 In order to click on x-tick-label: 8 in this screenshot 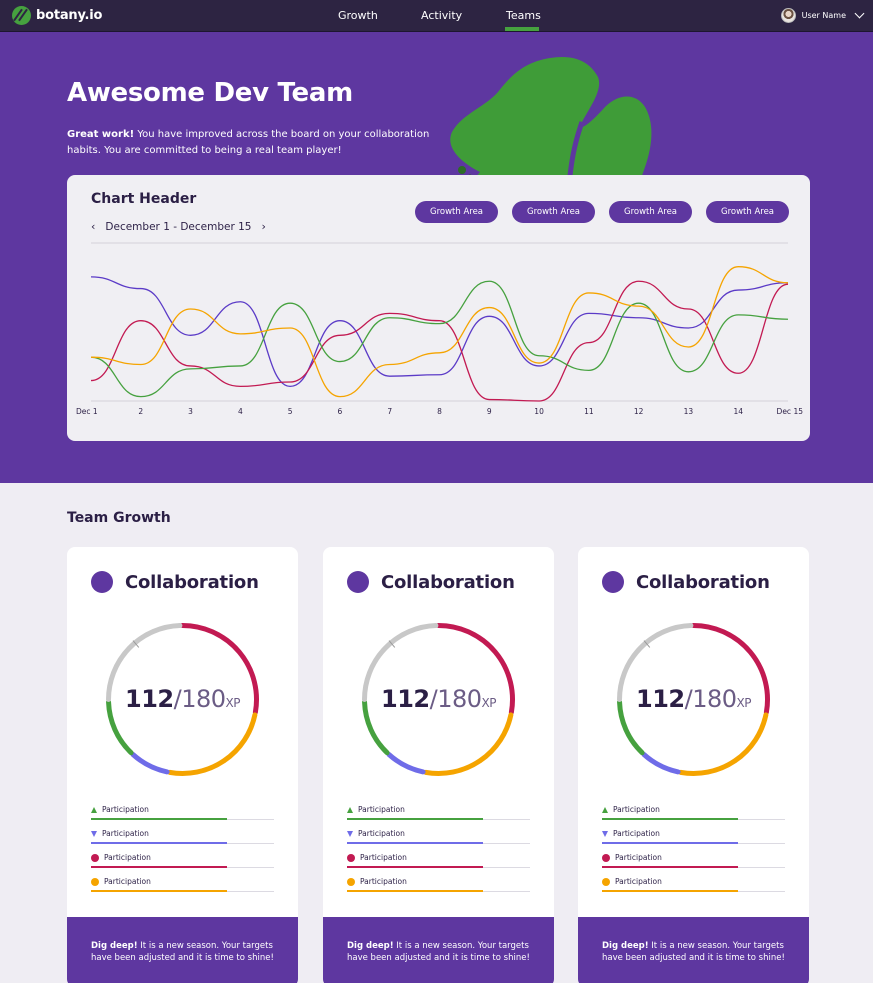, I will do `click(439, 411)`.